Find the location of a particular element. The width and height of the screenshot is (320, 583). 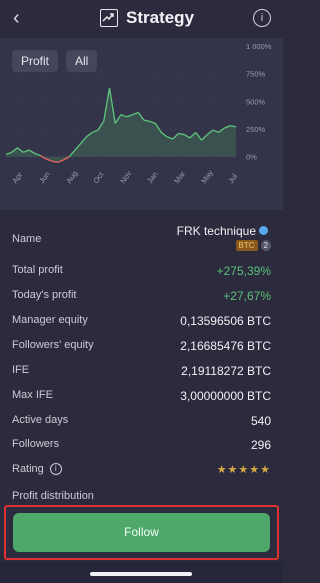

row-active-days: Active days 540 is located at coordinates (141, 424).